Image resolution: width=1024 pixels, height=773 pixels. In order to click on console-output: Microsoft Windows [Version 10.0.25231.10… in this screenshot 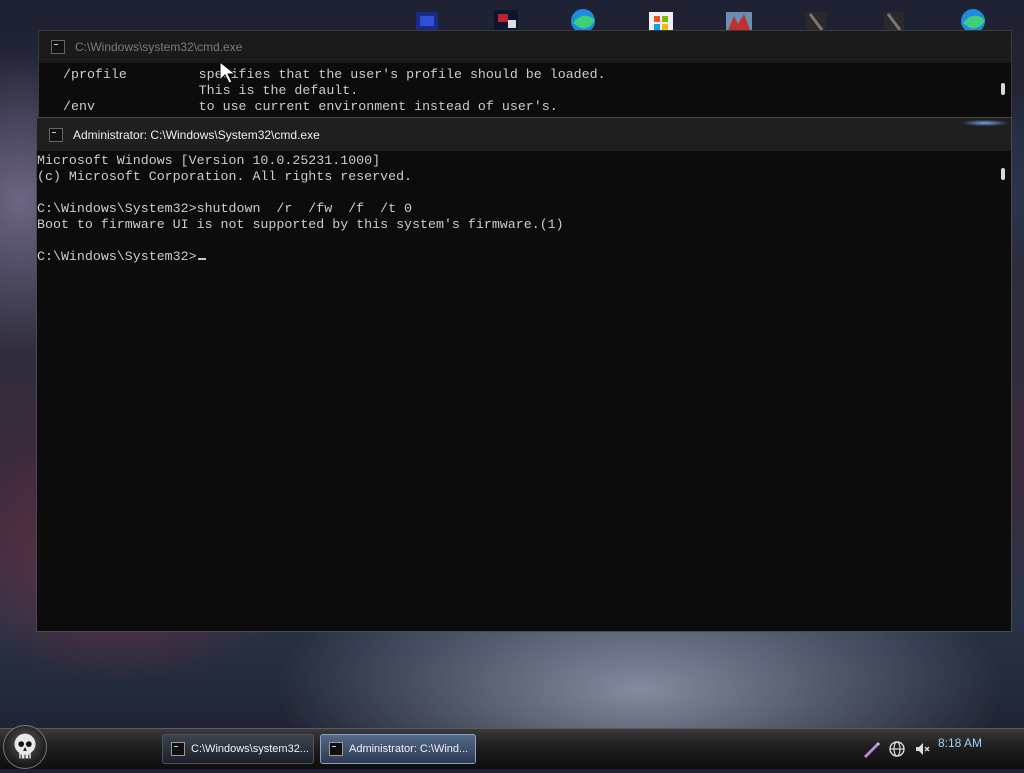, I will do `click(300, 209)`.